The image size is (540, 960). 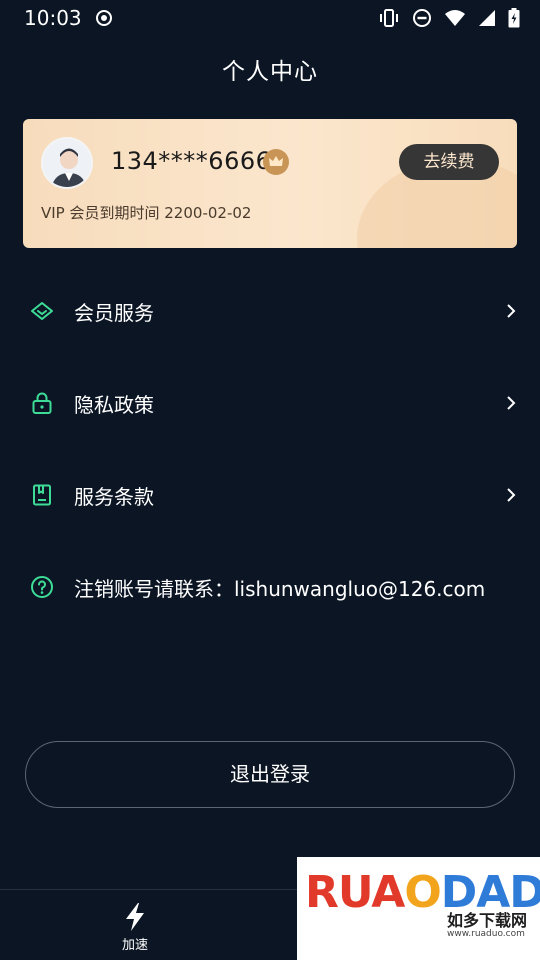 I want to click on page-title: 个人中心, so click(x=270, y=72).